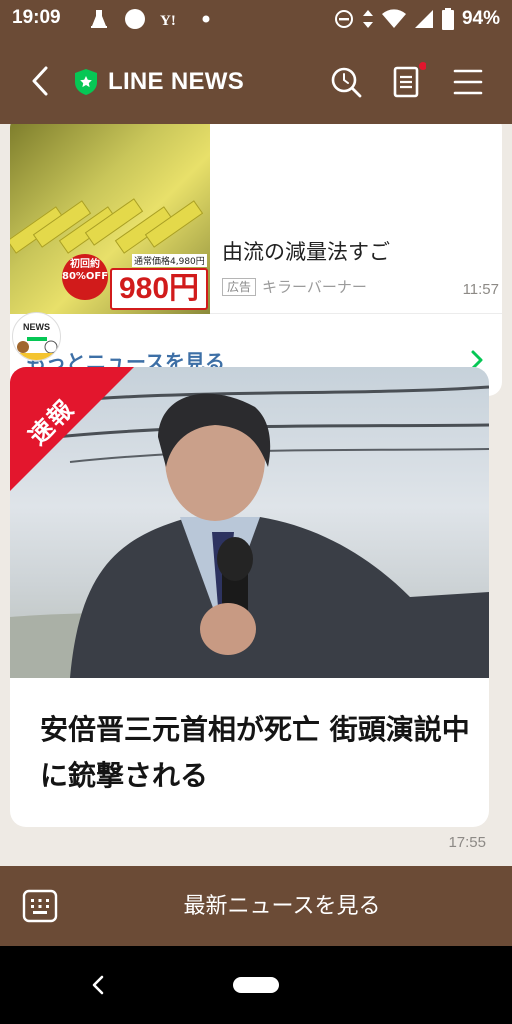  Describe the element at coordinates (256, 81) in the screenshot. I see `app-header: LINE NEWS` at that location.